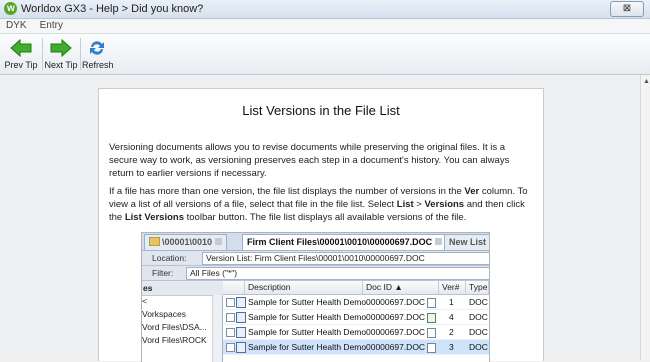  I want to click on list-item: Vorkspaces, so click(164, 314).